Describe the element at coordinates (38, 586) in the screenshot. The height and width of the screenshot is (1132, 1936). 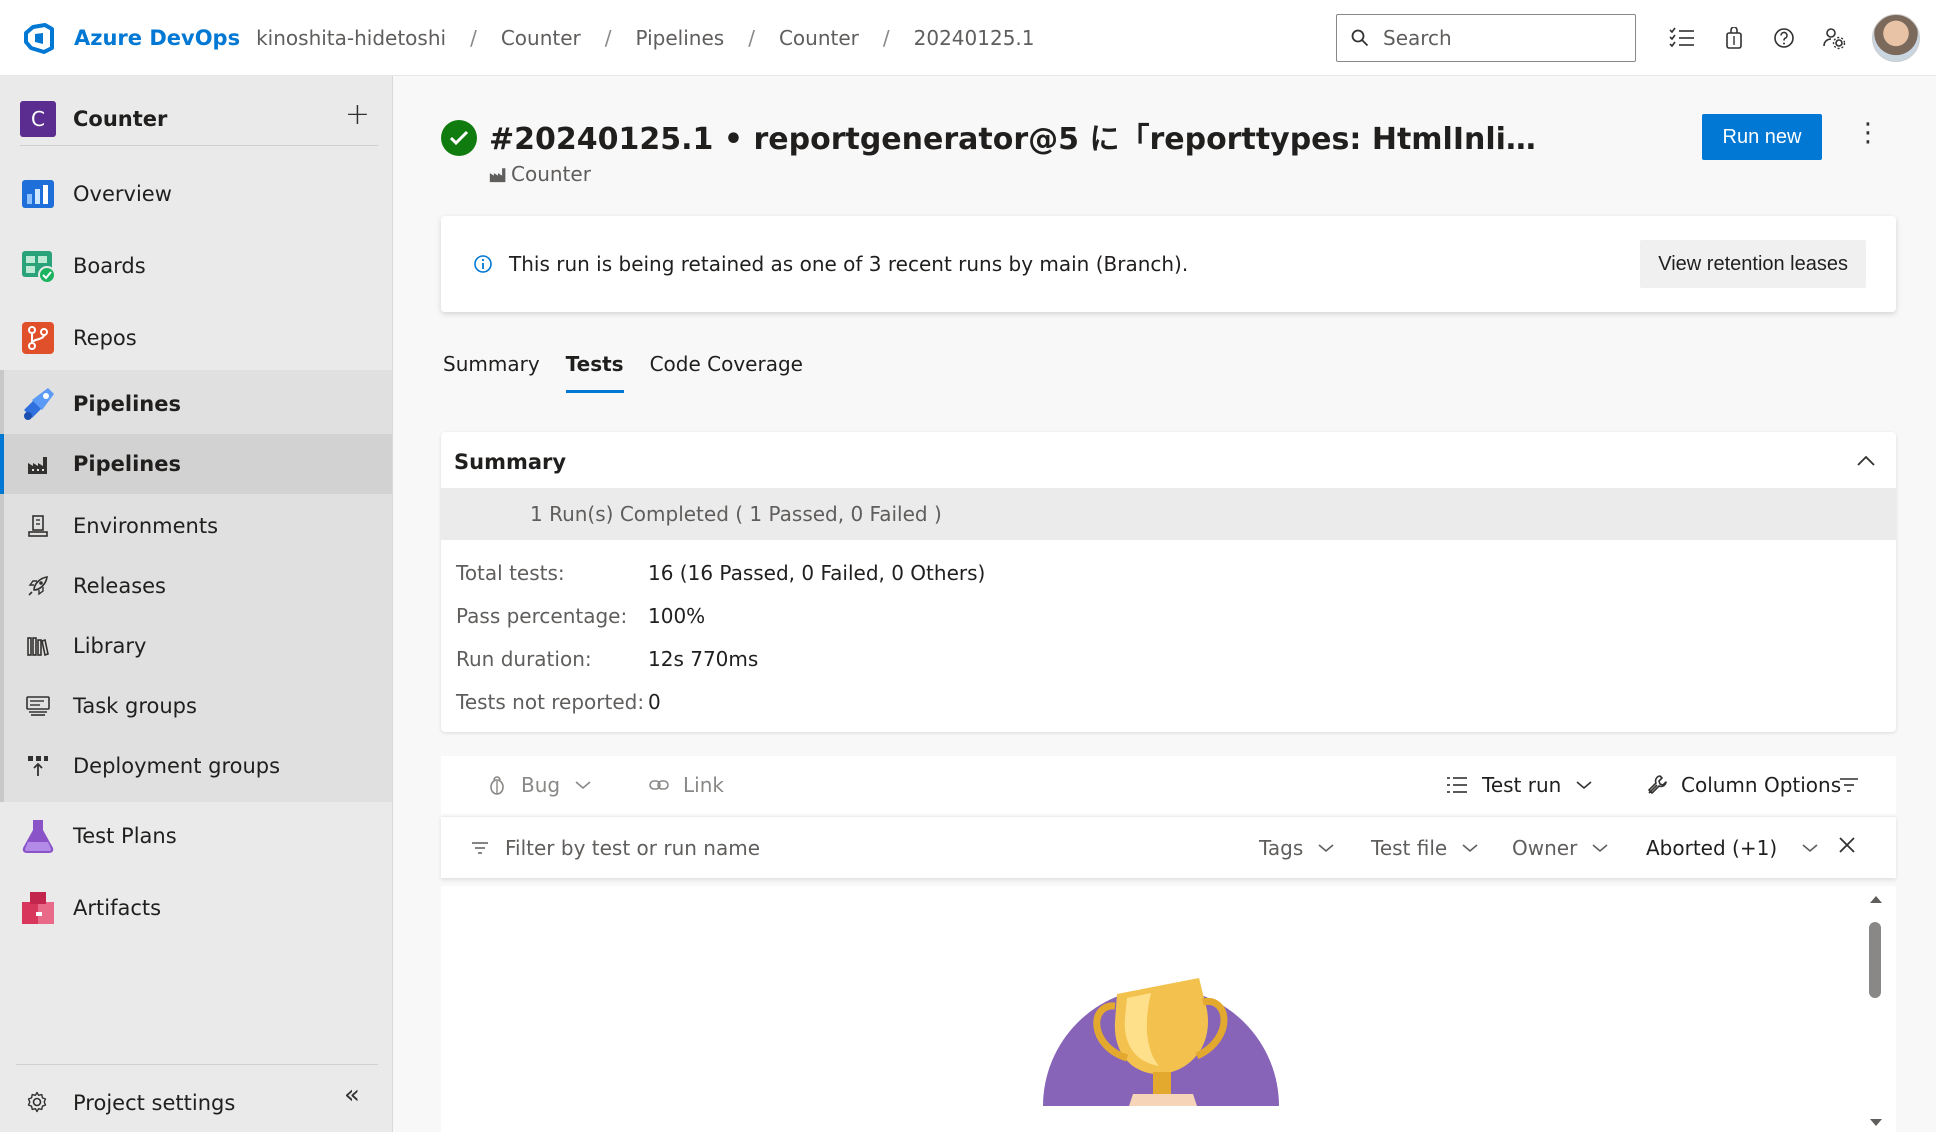
I see `rocket-icon` at that location.